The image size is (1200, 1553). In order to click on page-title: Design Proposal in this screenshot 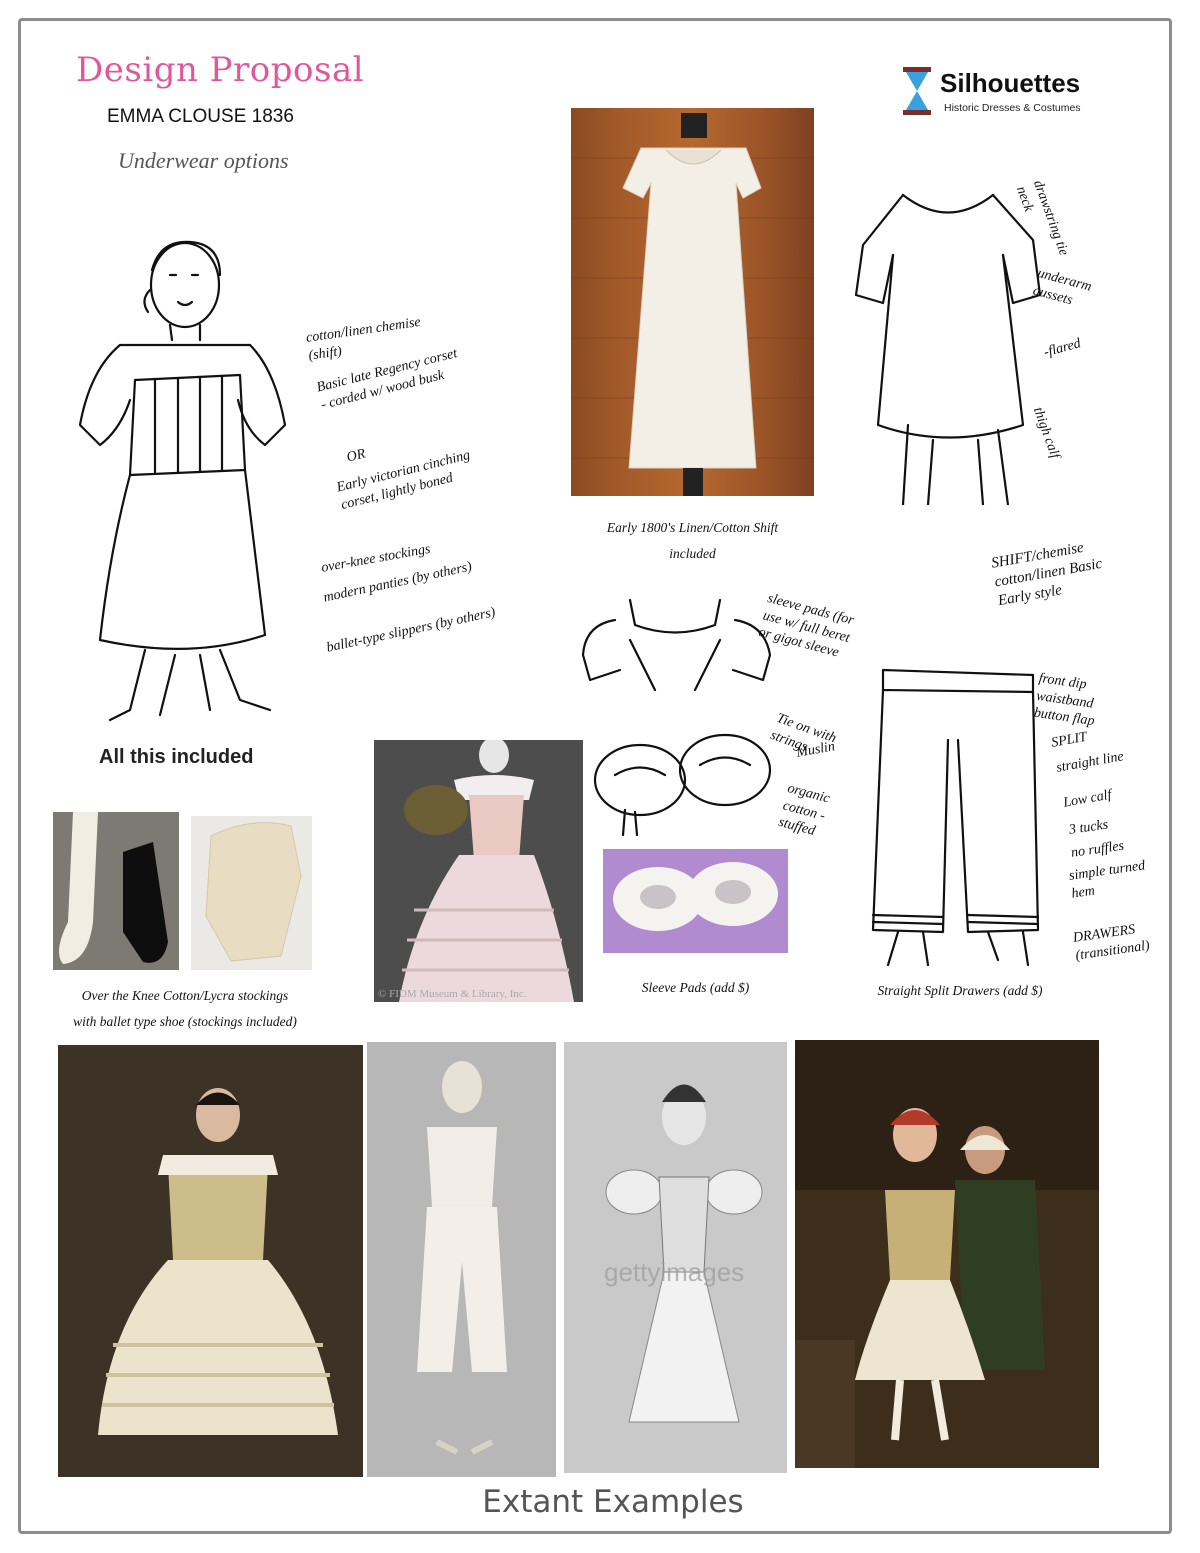, I will do `click(220, 70)`.